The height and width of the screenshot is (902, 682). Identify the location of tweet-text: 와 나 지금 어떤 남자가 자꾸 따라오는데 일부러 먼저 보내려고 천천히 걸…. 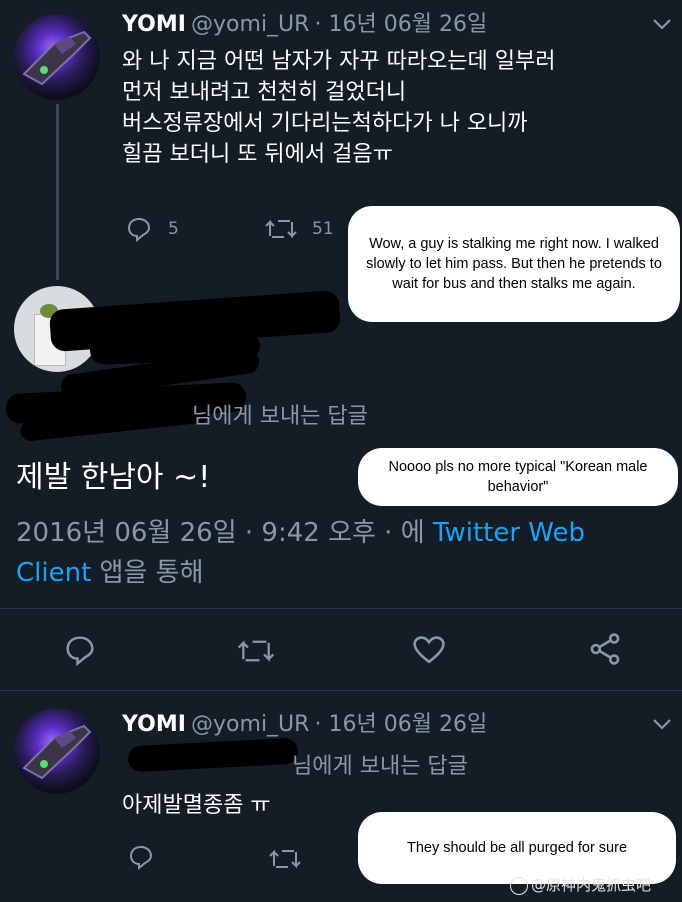
(339, 108).